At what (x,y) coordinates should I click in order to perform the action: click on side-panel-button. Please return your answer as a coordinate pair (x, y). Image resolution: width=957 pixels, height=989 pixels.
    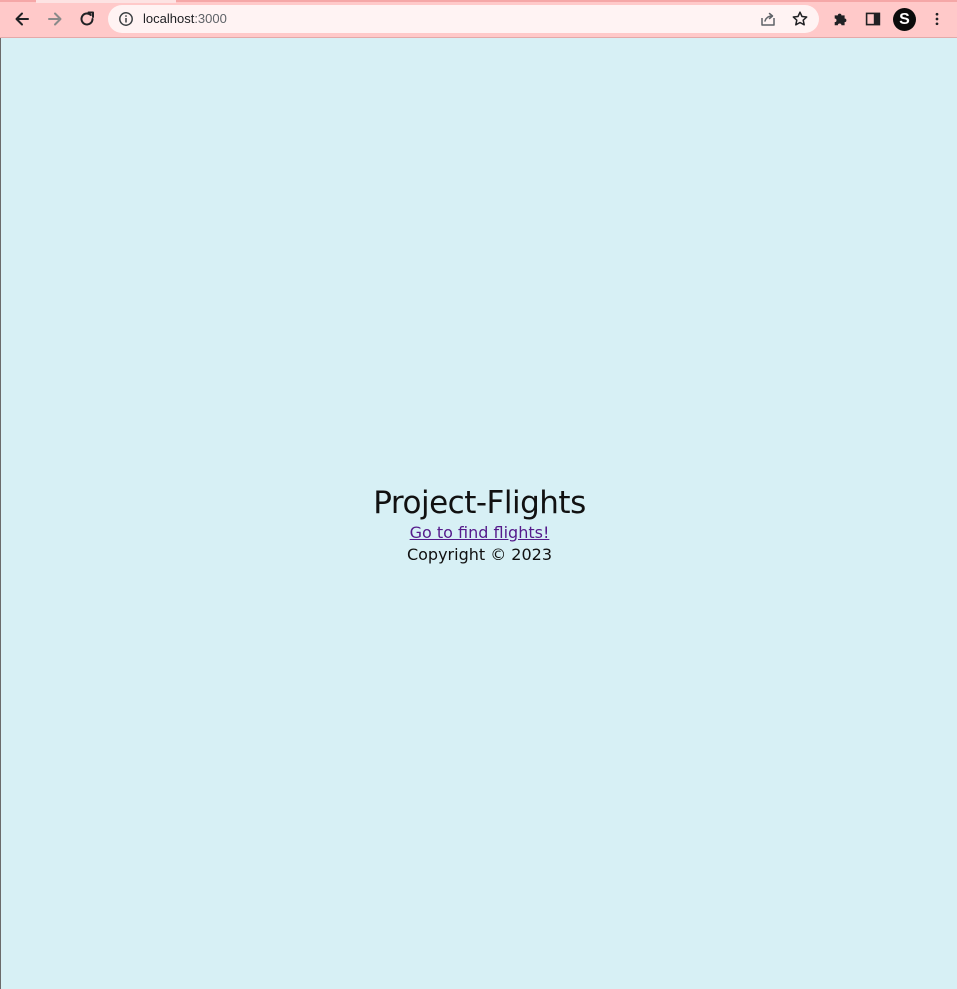
    Looking at the image, I should click on (873, 19).